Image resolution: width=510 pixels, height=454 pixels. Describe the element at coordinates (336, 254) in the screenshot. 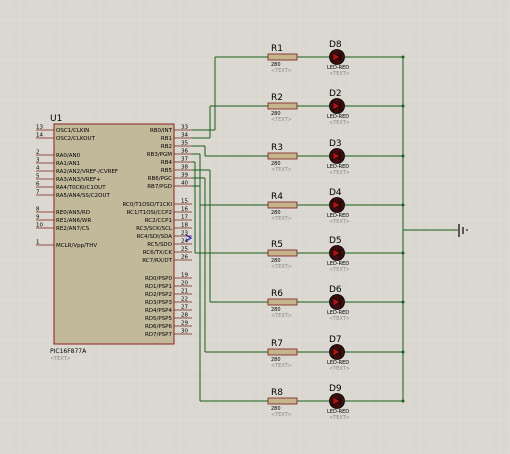

I see `led-branch: R5280<TEXT>D5LED-RED<TEXT>` at that location.